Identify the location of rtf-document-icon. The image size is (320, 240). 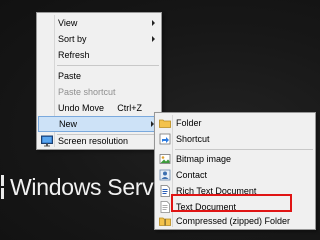
(165, 191).